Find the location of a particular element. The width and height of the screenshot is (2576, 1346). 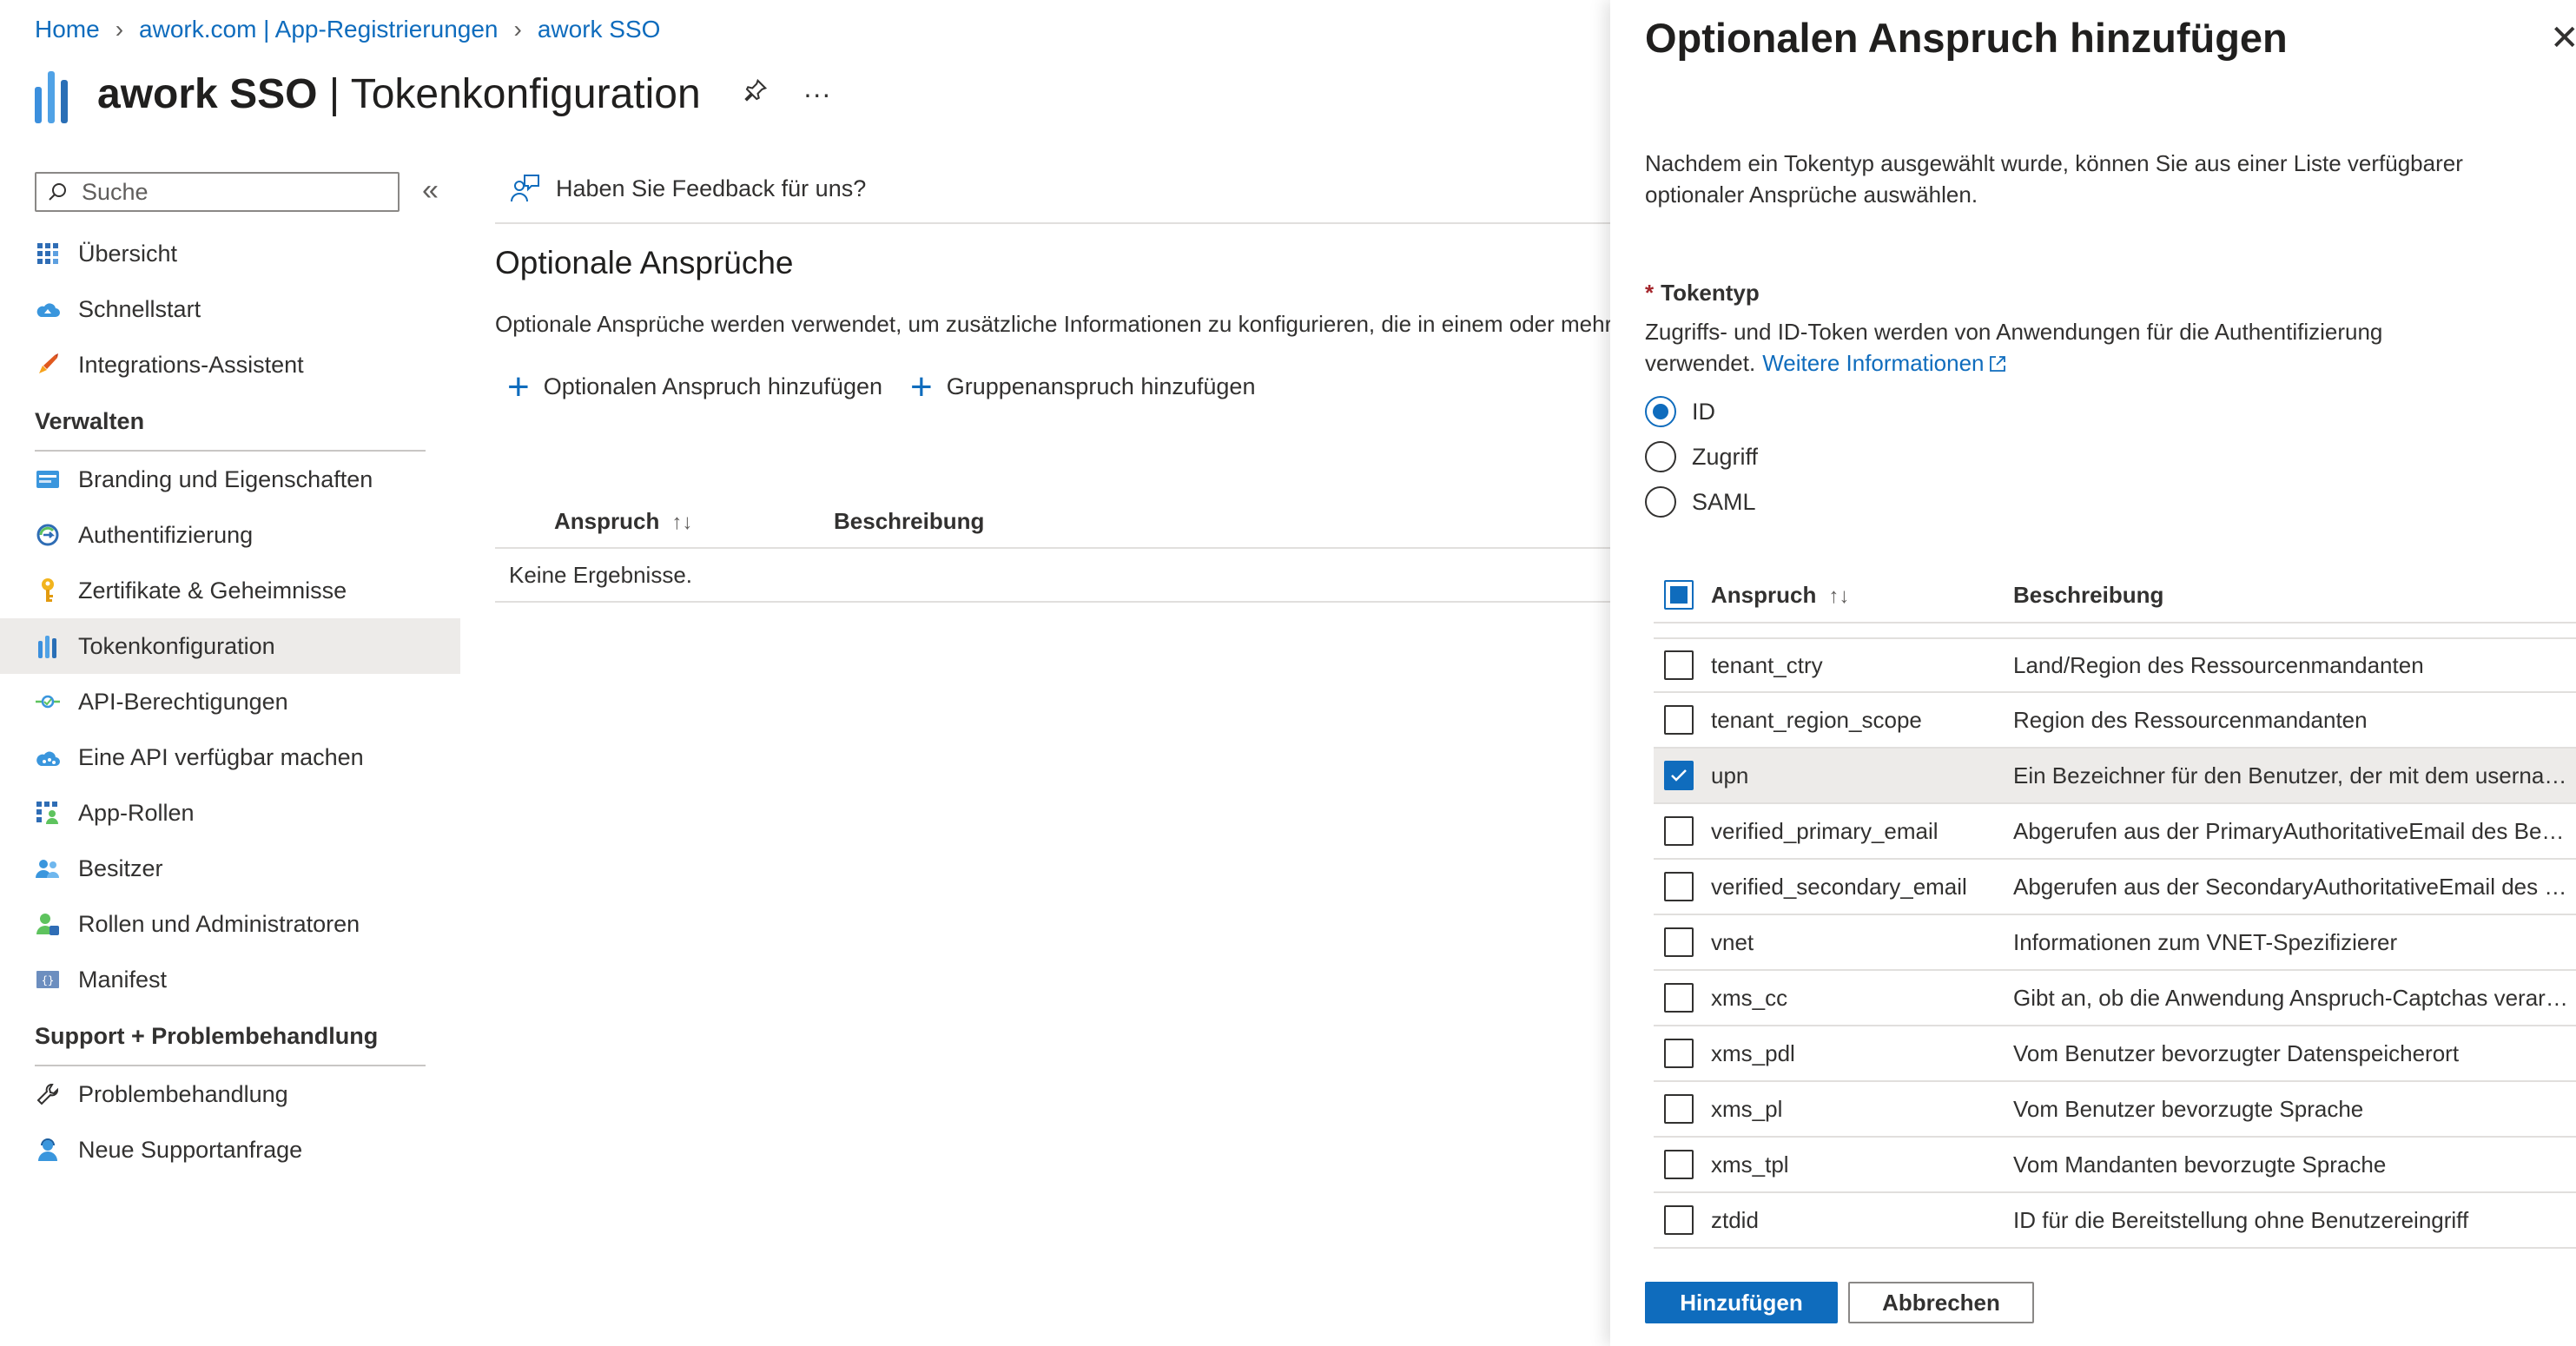

more-options-icon: ··· is located at coordinates (817, 94).